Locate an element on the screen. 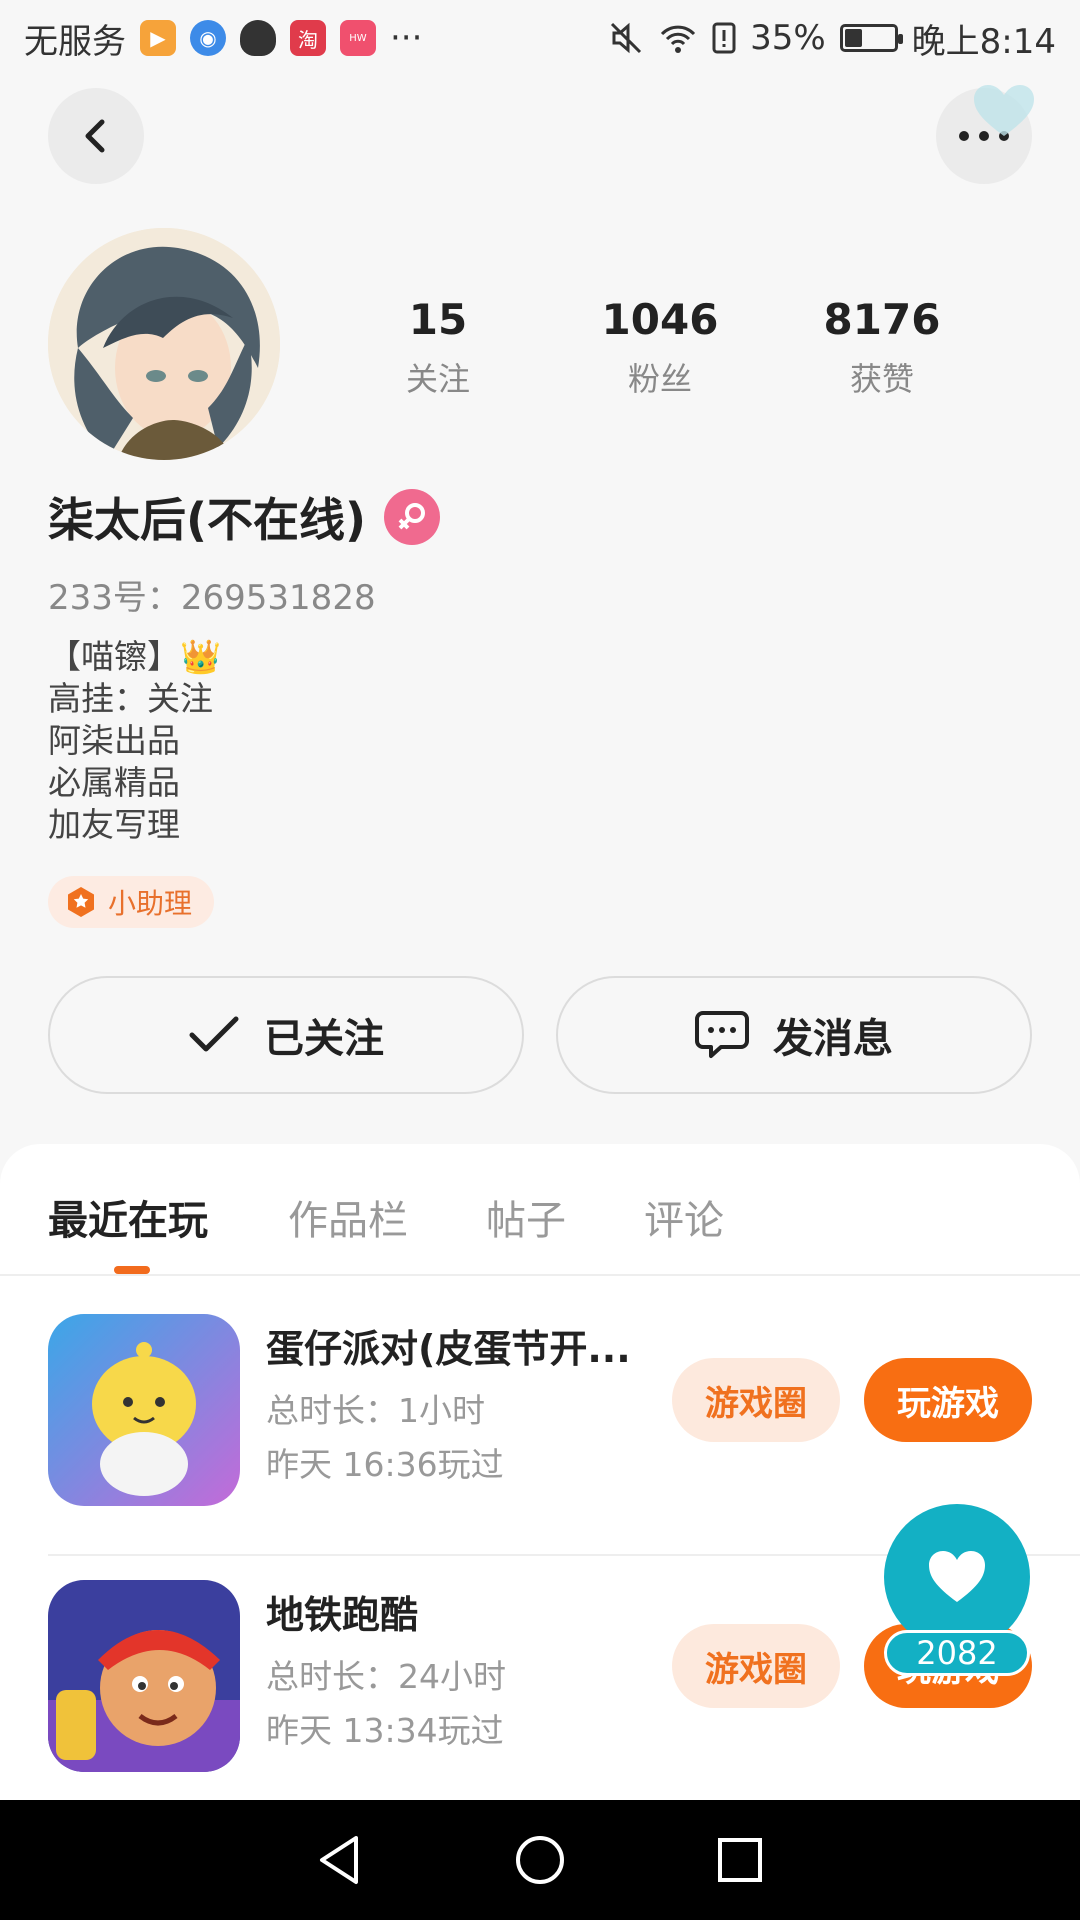  stat-value: 1046 is located at coordinates (660, 319).